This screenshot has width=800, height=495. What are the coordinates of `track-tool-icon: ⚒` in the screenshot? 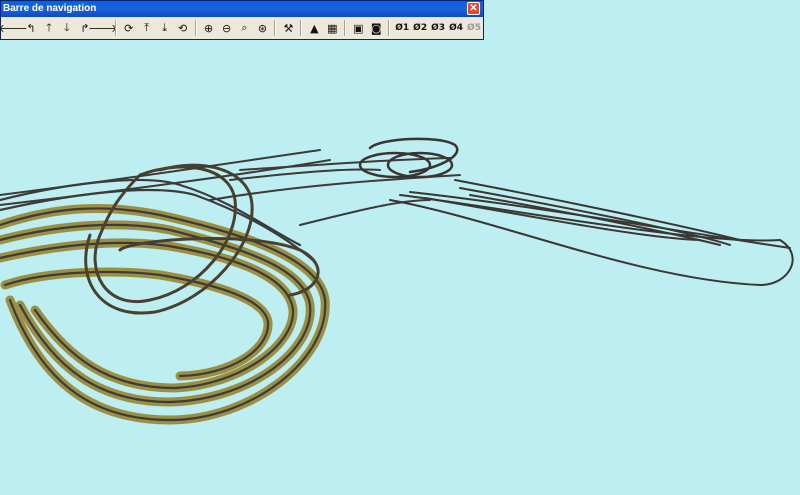 It's located at (288, 28).